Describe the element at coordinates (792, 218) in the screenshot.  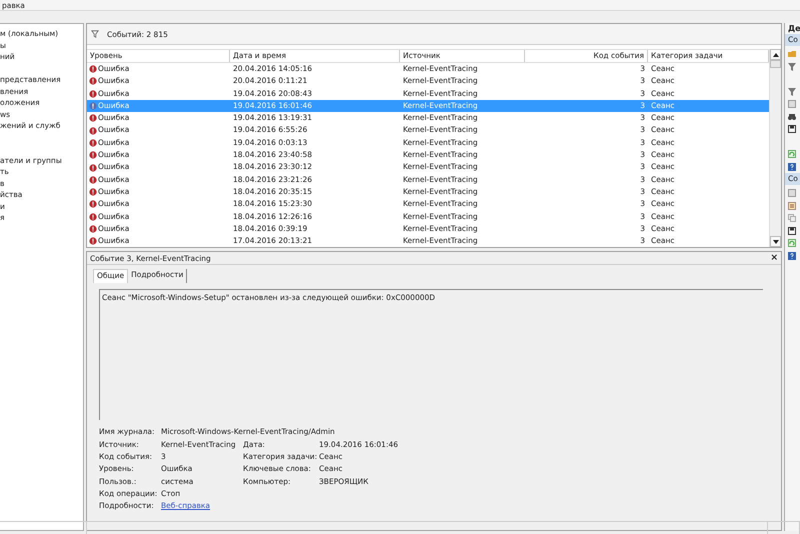
I see `copy-icon` at that location.